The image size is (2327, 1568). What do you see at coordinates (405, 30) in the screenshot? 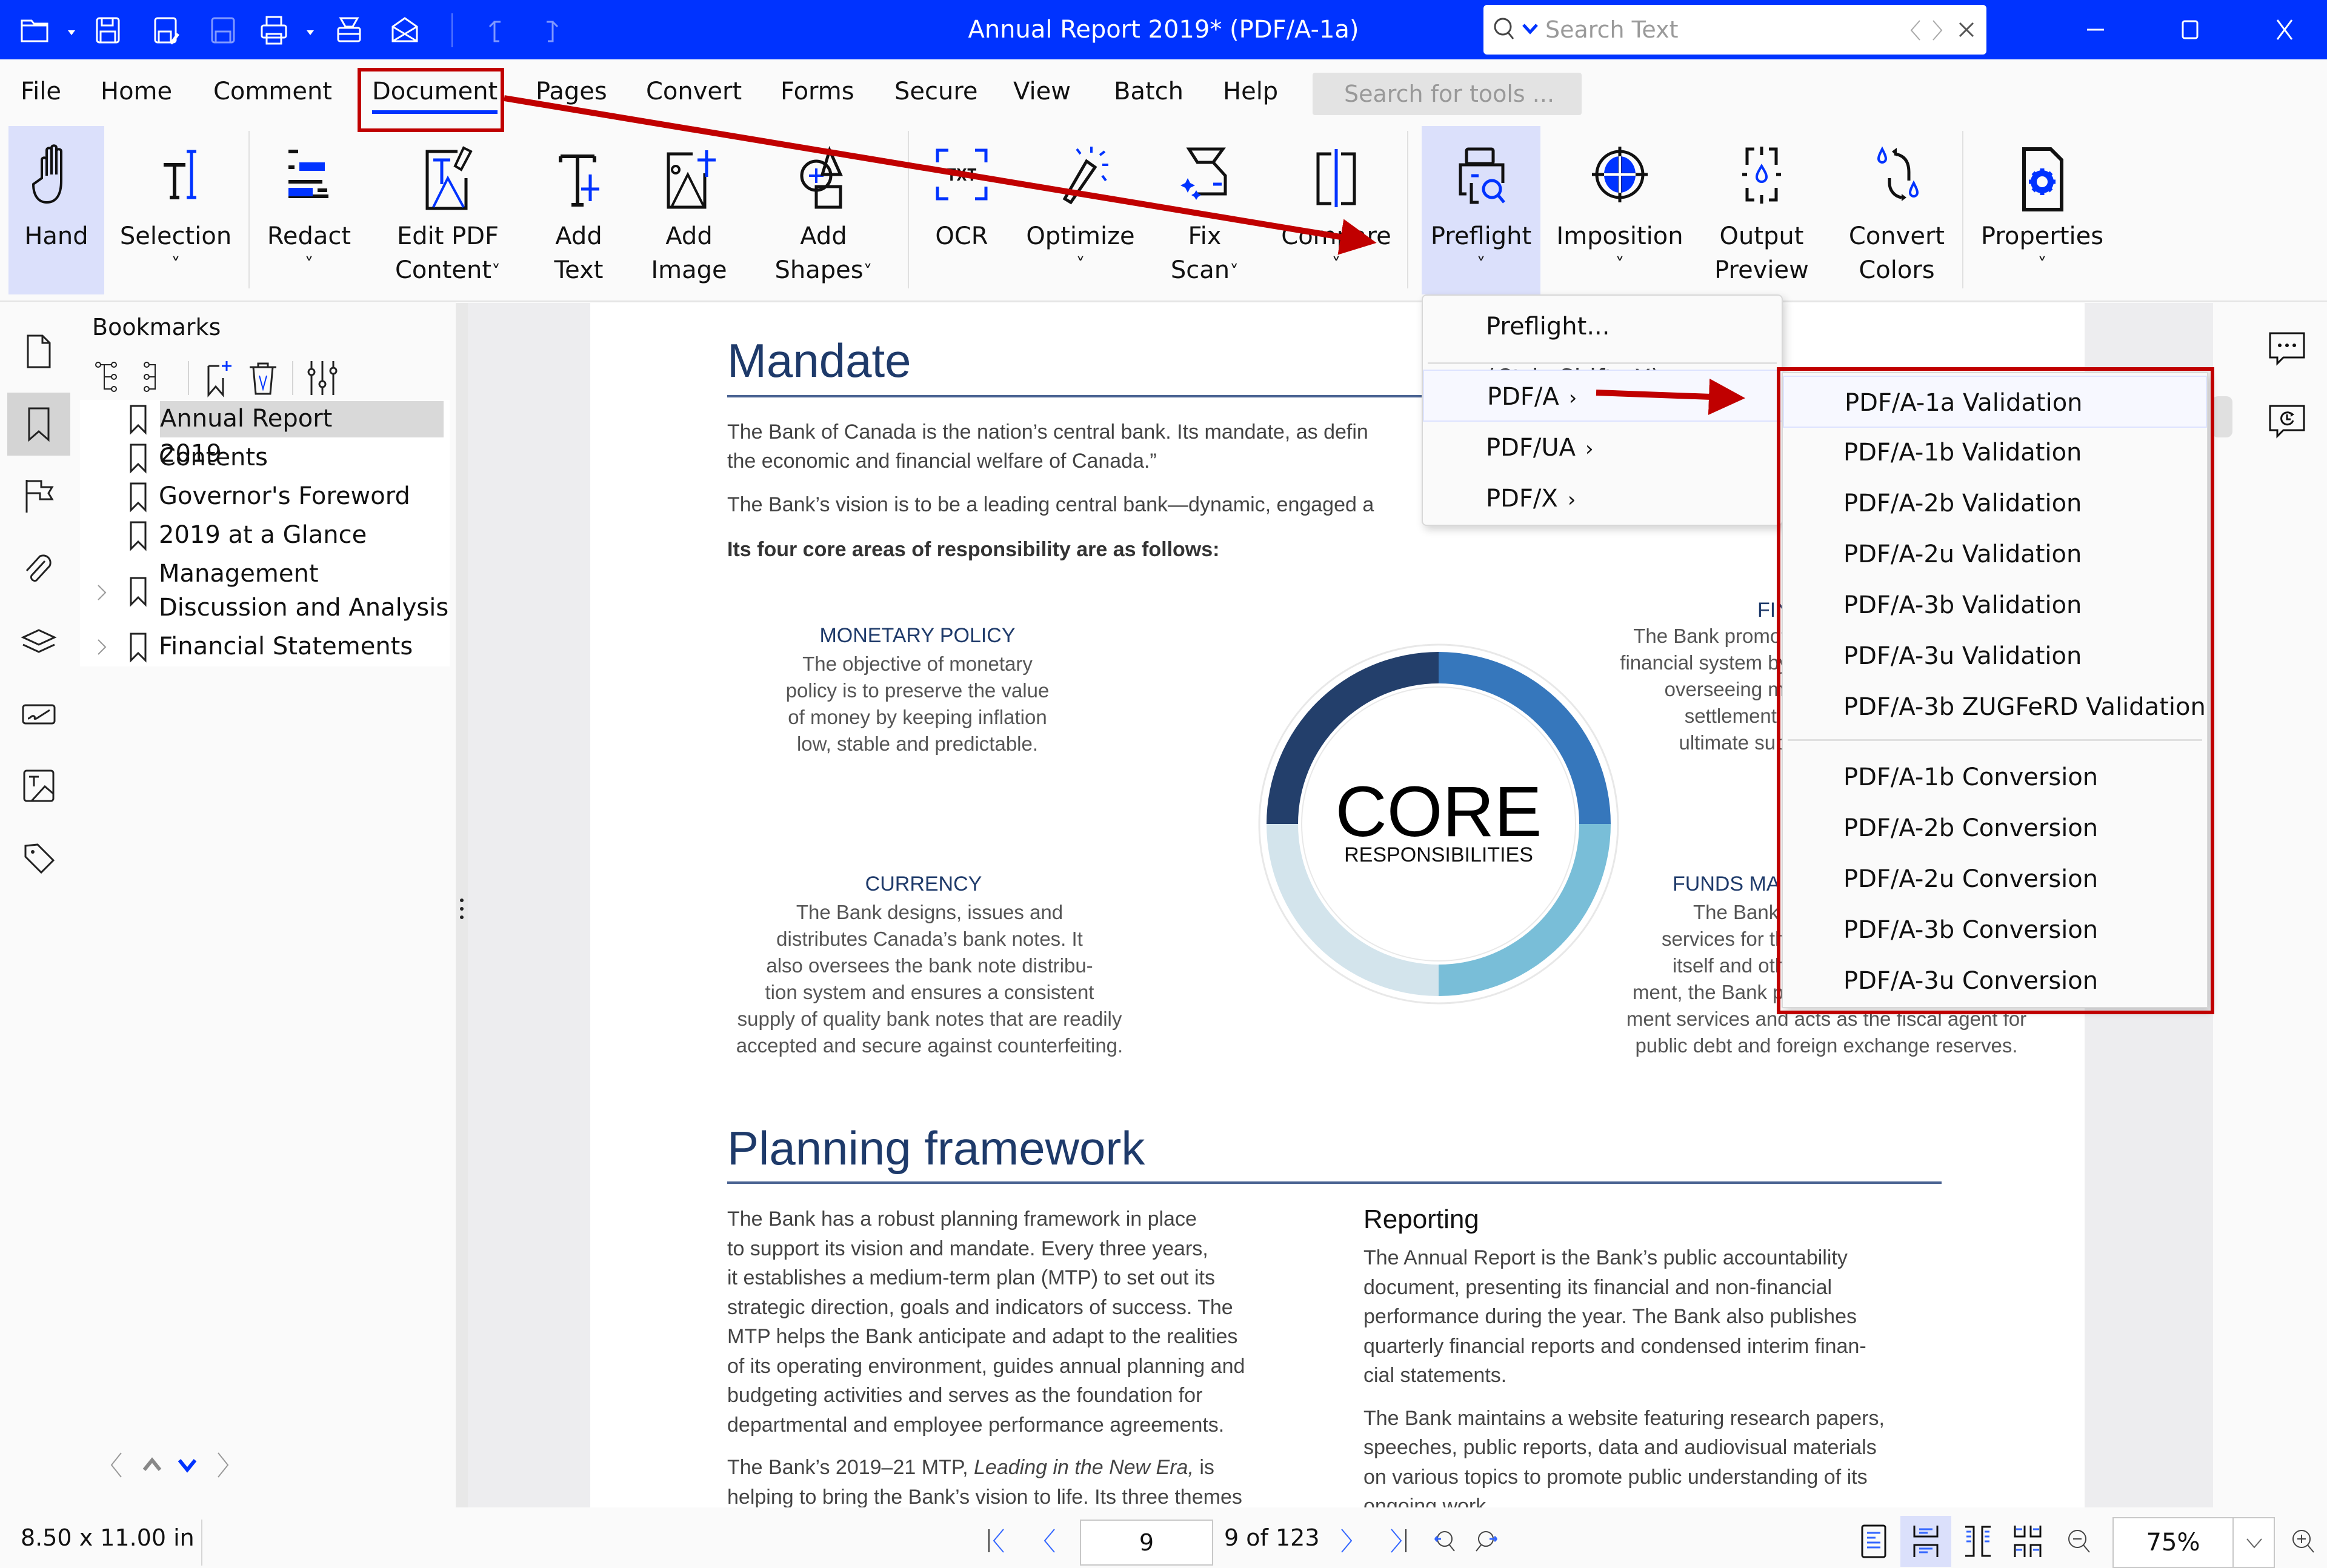
I see `email-icon` at bounding box center [405, 30].